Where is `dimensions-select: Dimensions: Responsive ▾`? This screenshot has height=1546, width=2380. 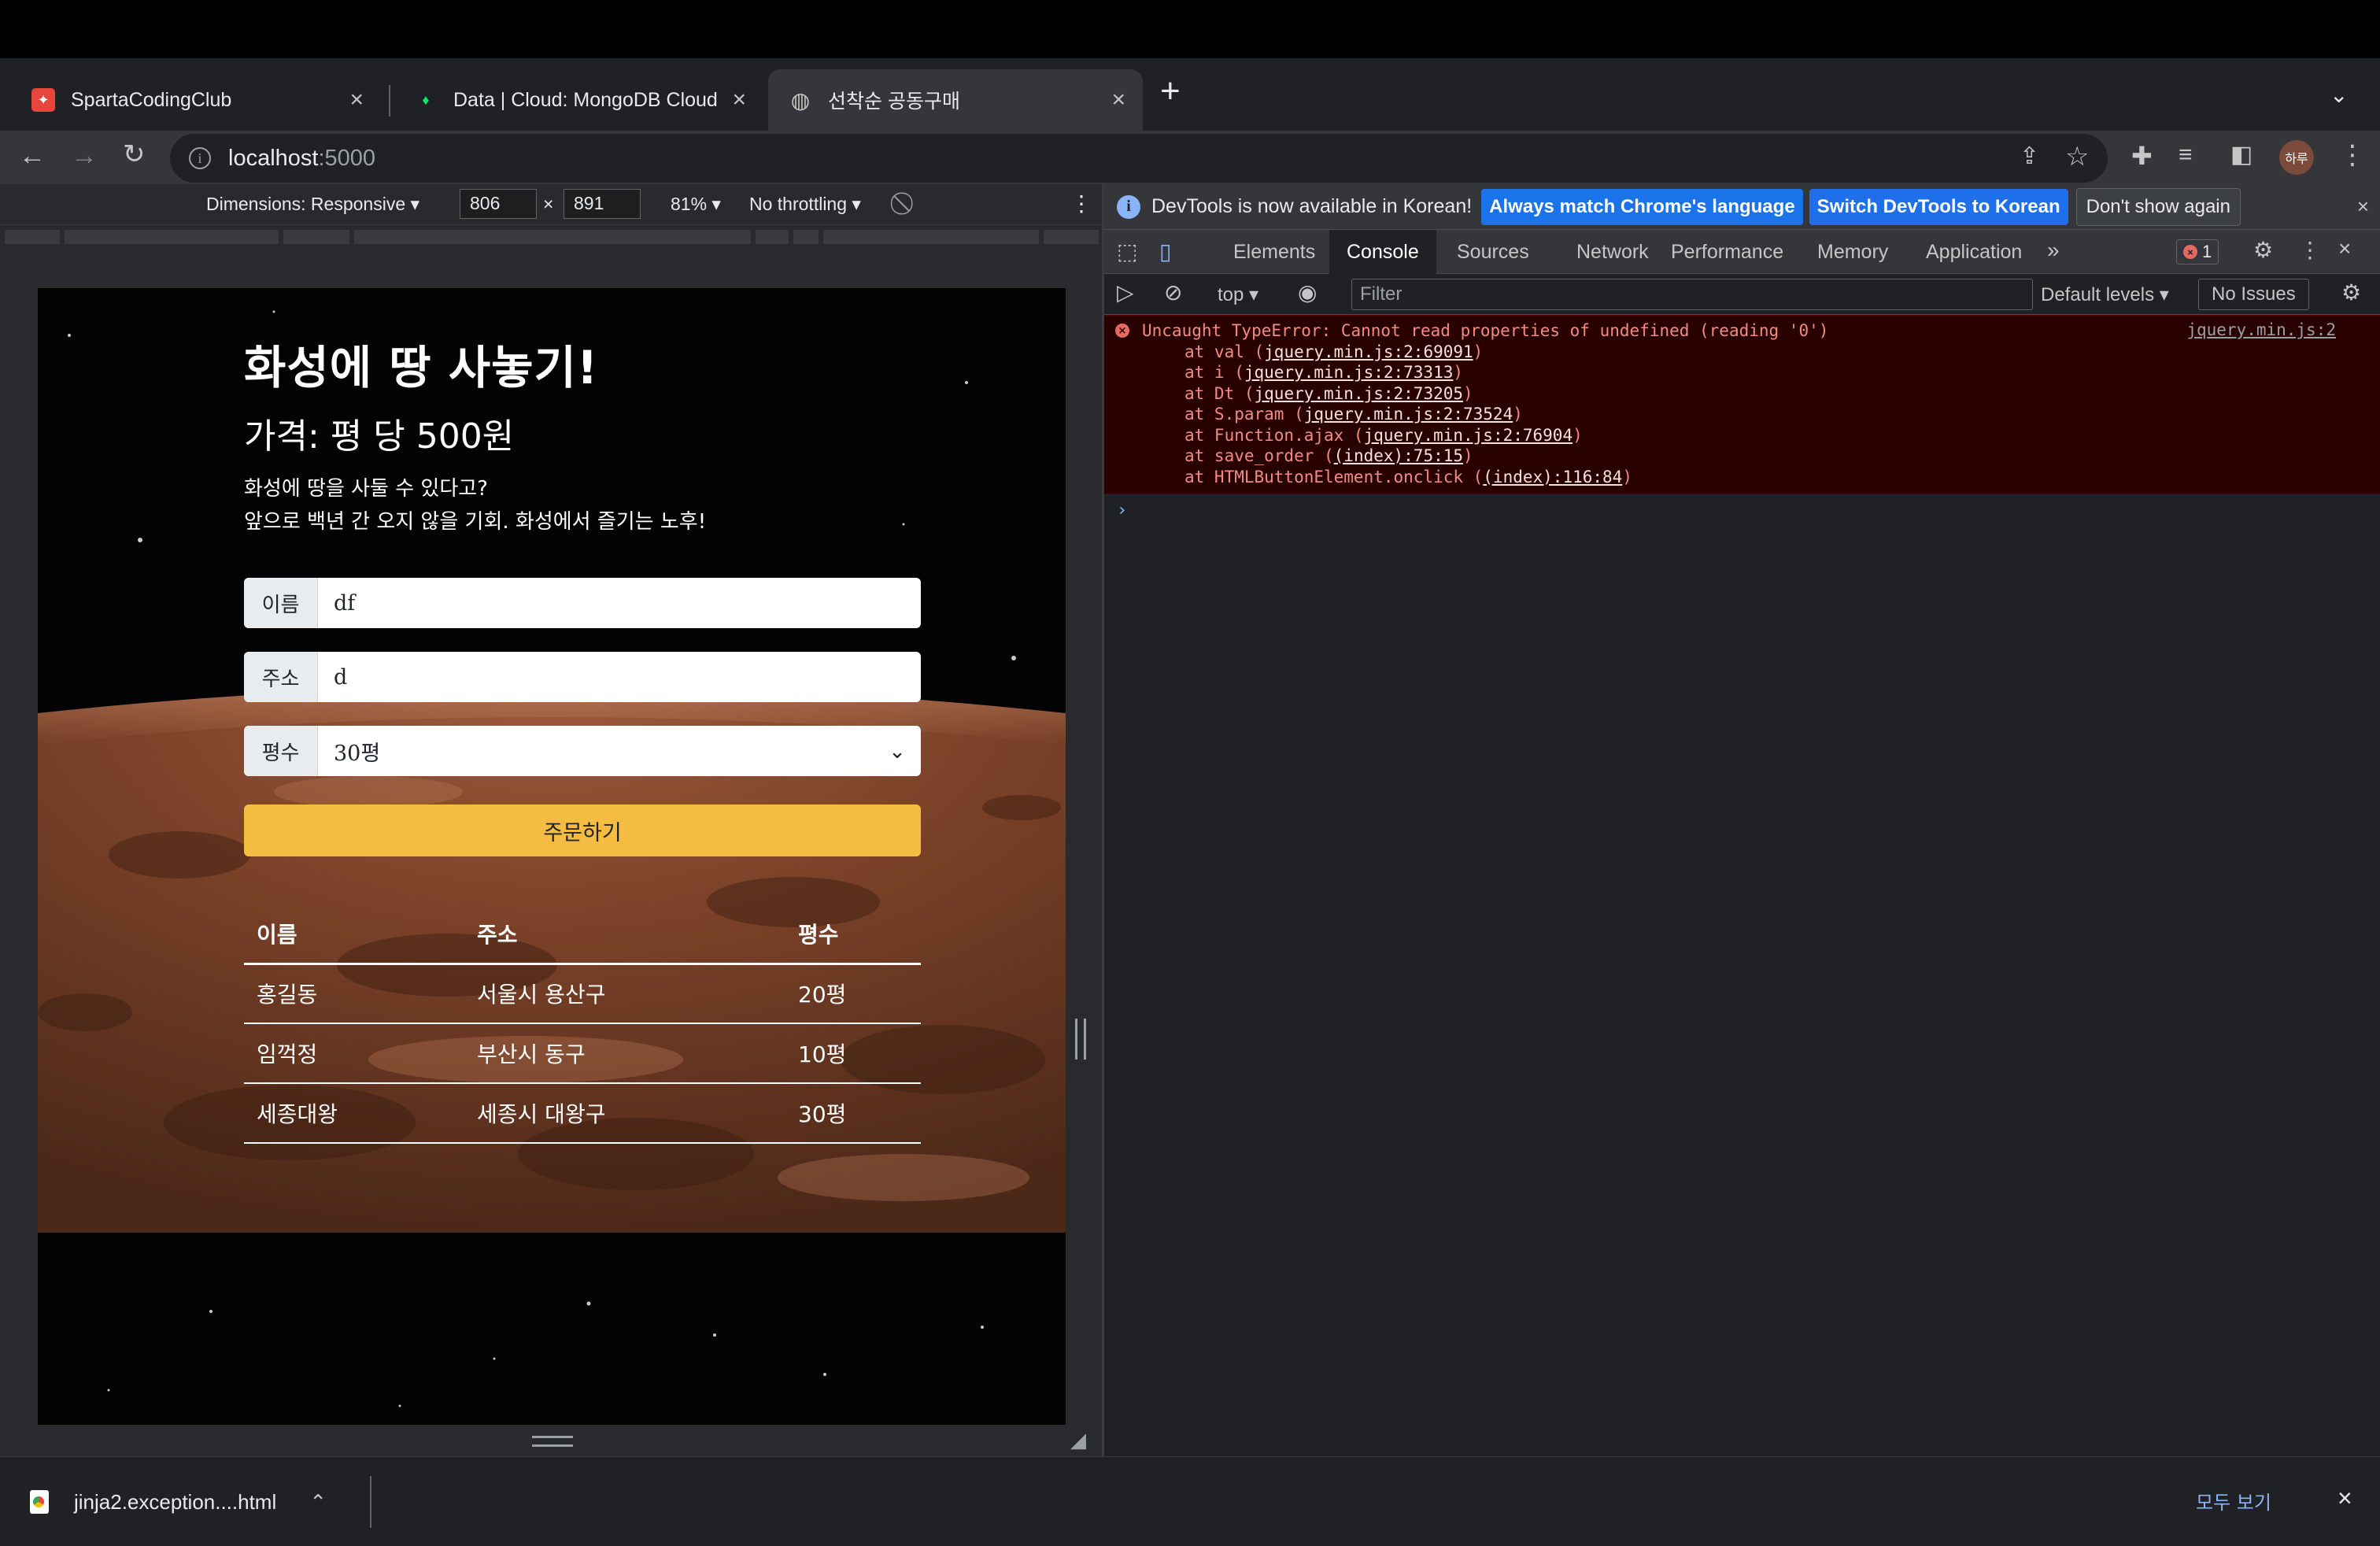
dimensions-select: Dimensions: Responsive ▾ is located at coordinates (312, 205).